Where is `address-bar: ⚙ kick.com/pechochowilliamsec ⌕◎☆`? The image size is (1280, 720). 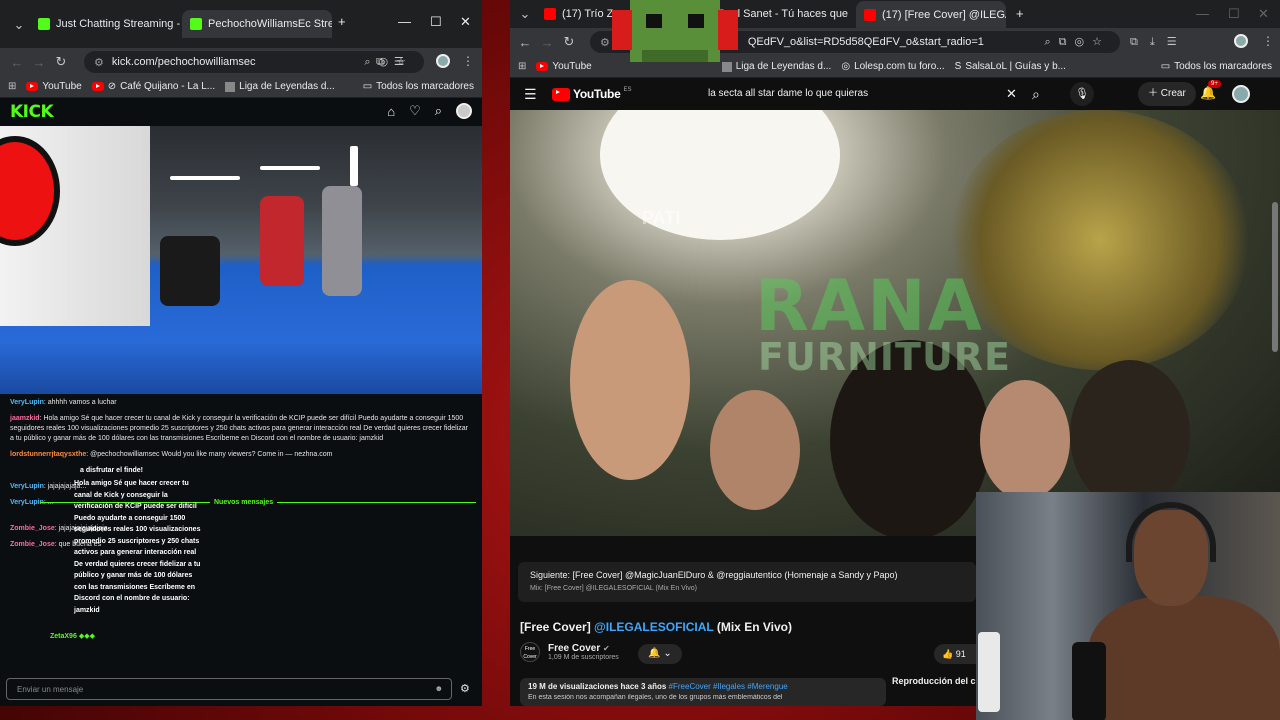
address-bar: ⚙ kick.com/pechochowilliamsec ⌕◎☆ is located at coordinates (254, 62).